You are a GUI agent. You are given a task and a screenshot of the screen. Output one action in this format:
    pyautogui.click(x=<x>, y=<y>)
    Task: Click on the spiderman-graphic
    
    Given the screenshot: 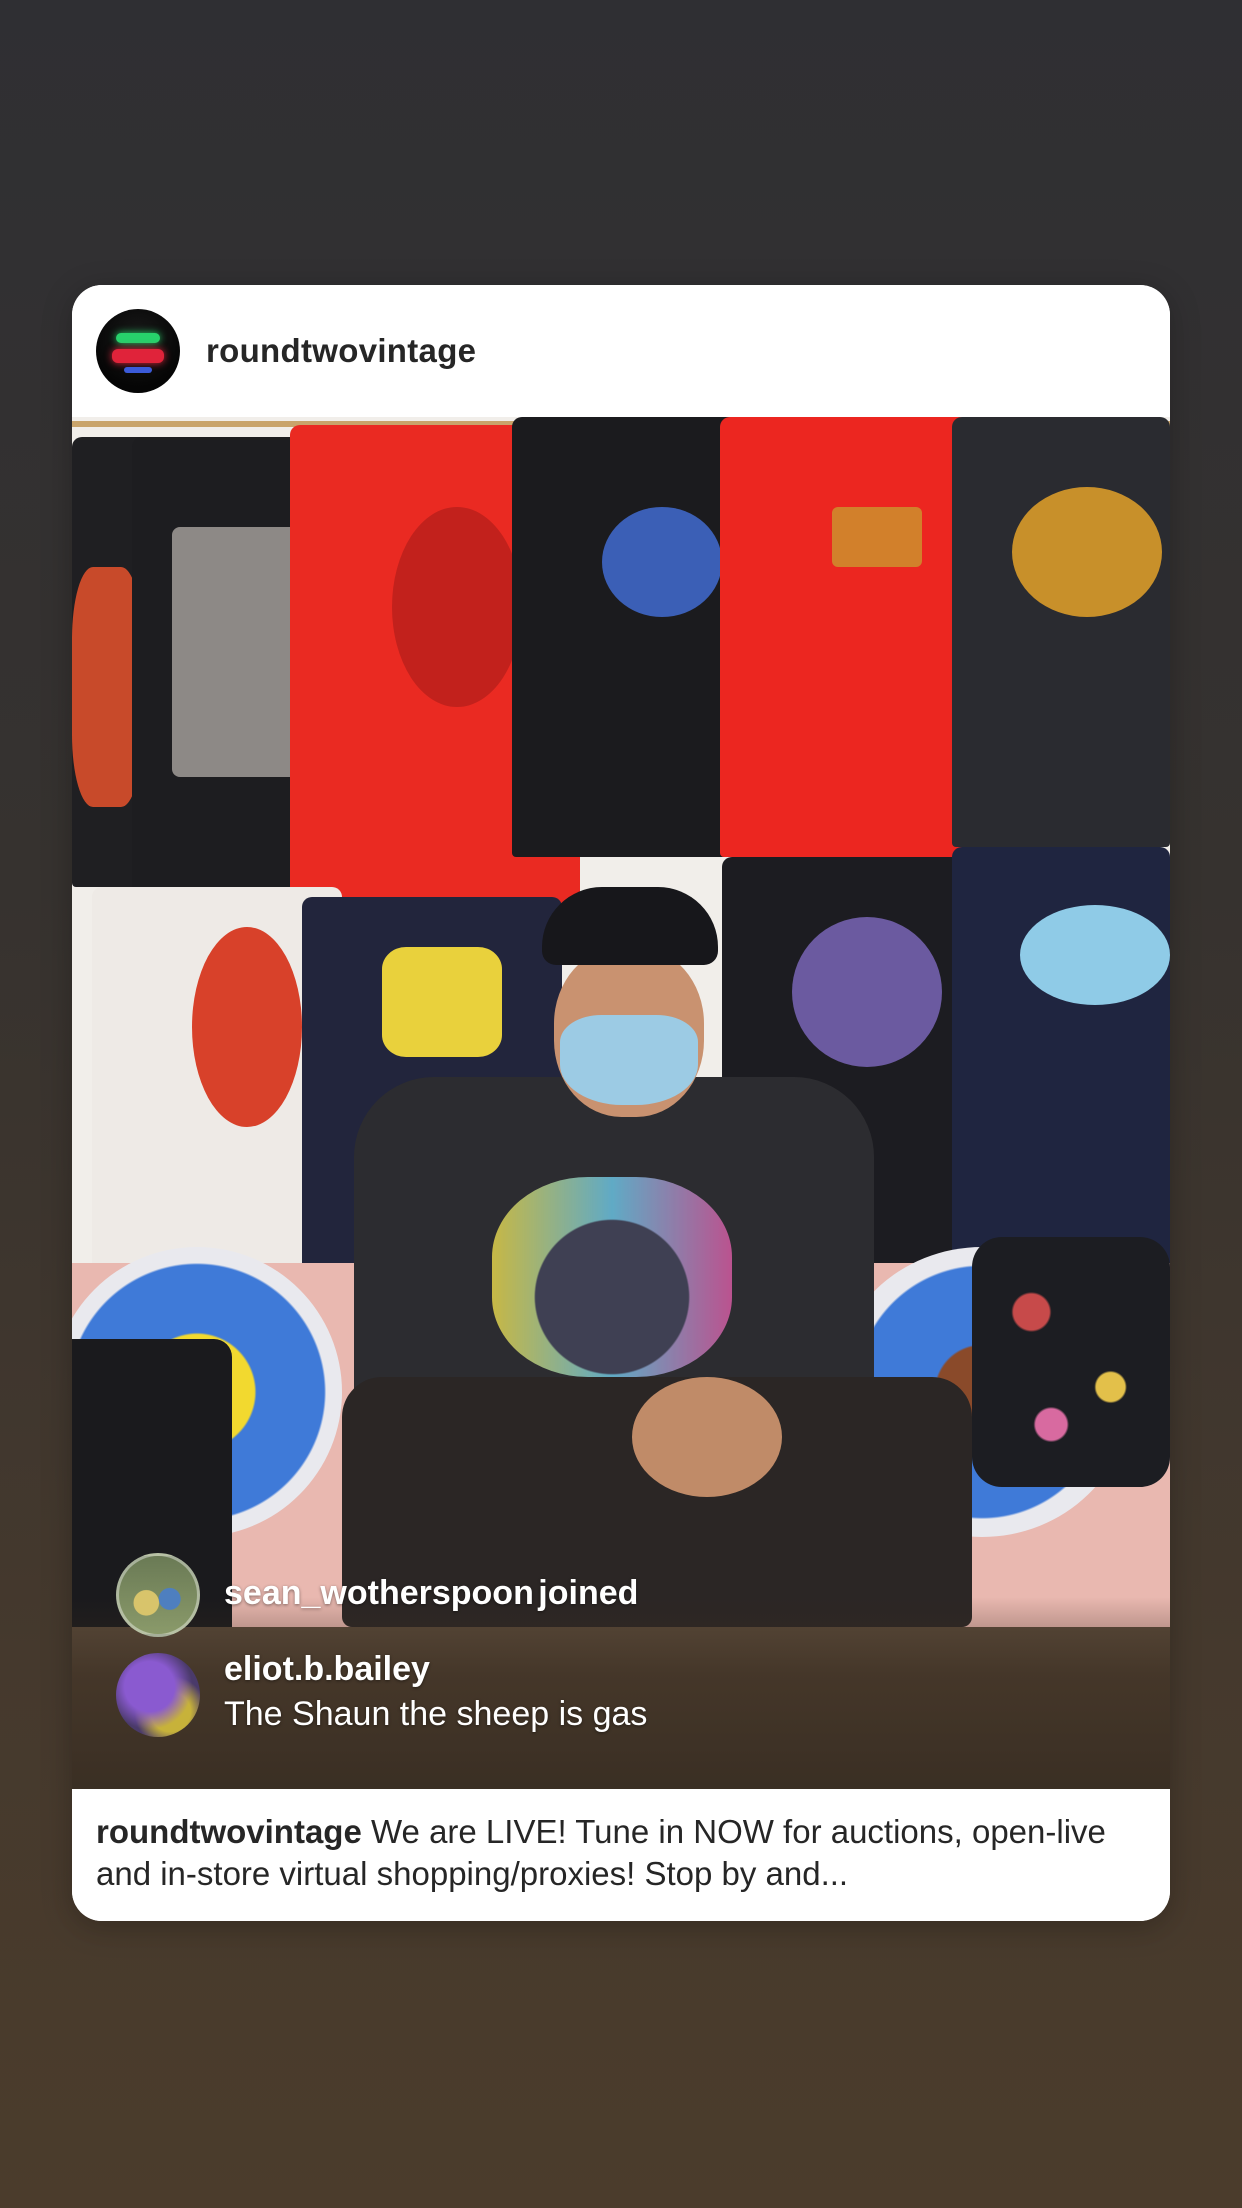 What is the action you would take?
    pyautogui.click(x=662, y=562)
    